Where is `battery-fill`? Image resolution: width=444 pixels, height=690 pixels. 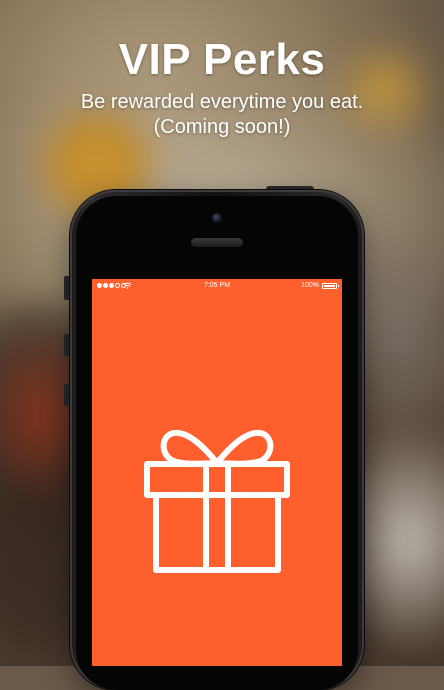
battery-fill is located at coordinates (329, 286).